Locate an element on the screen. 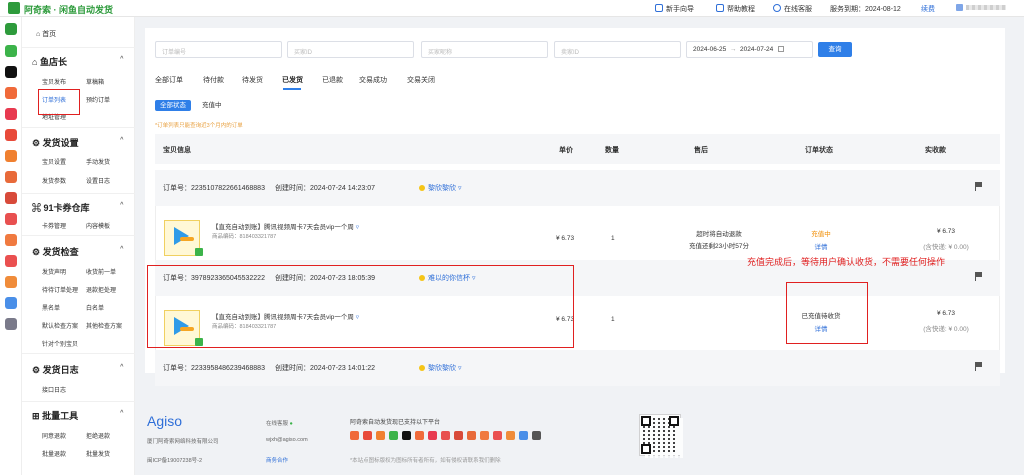 The height and width of the screenshot is (475, 1024). icp-number: 闽ICP备19007238号-2 is located at coordinates (174, 460).